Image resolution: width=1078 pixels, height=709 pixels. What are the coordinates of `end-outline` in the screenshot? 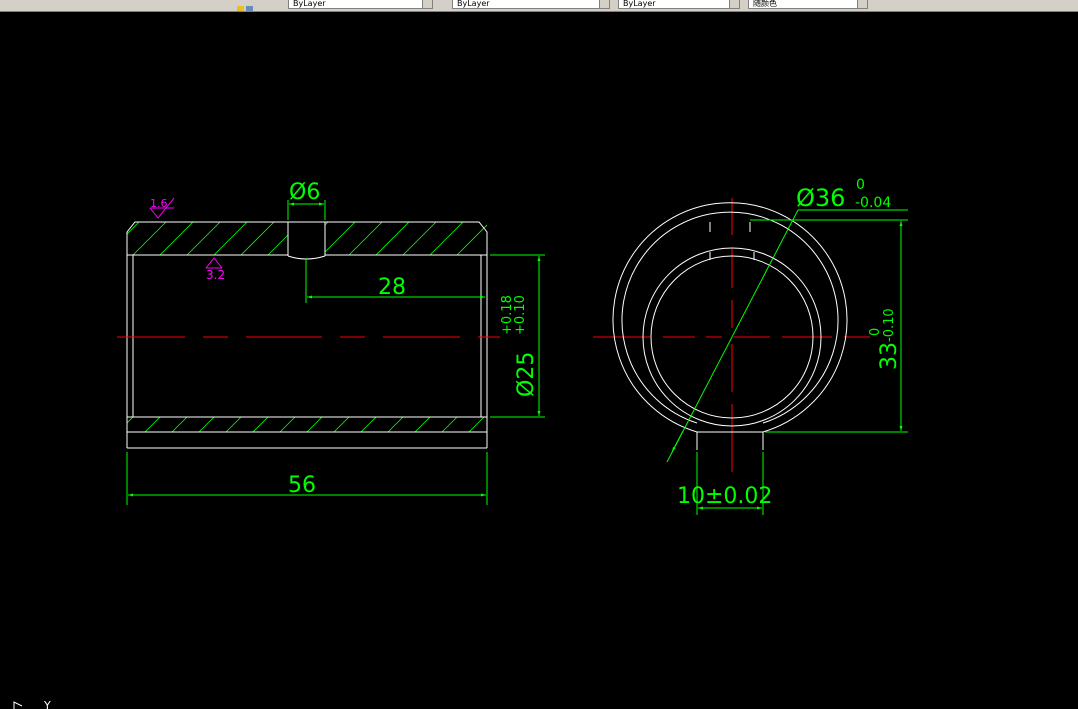 It's located at (730, 326).